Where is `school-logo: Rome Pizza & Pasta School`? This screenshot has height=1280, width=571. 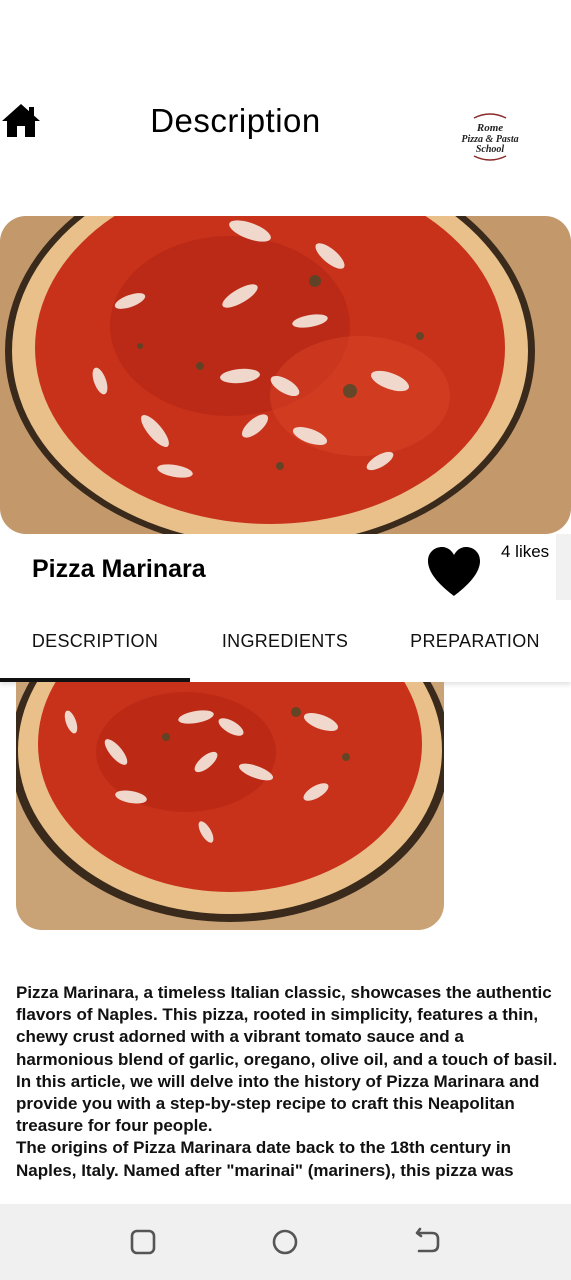
school-logo: Rome Pizza & Pasta School is located at coordinates (490, 137).